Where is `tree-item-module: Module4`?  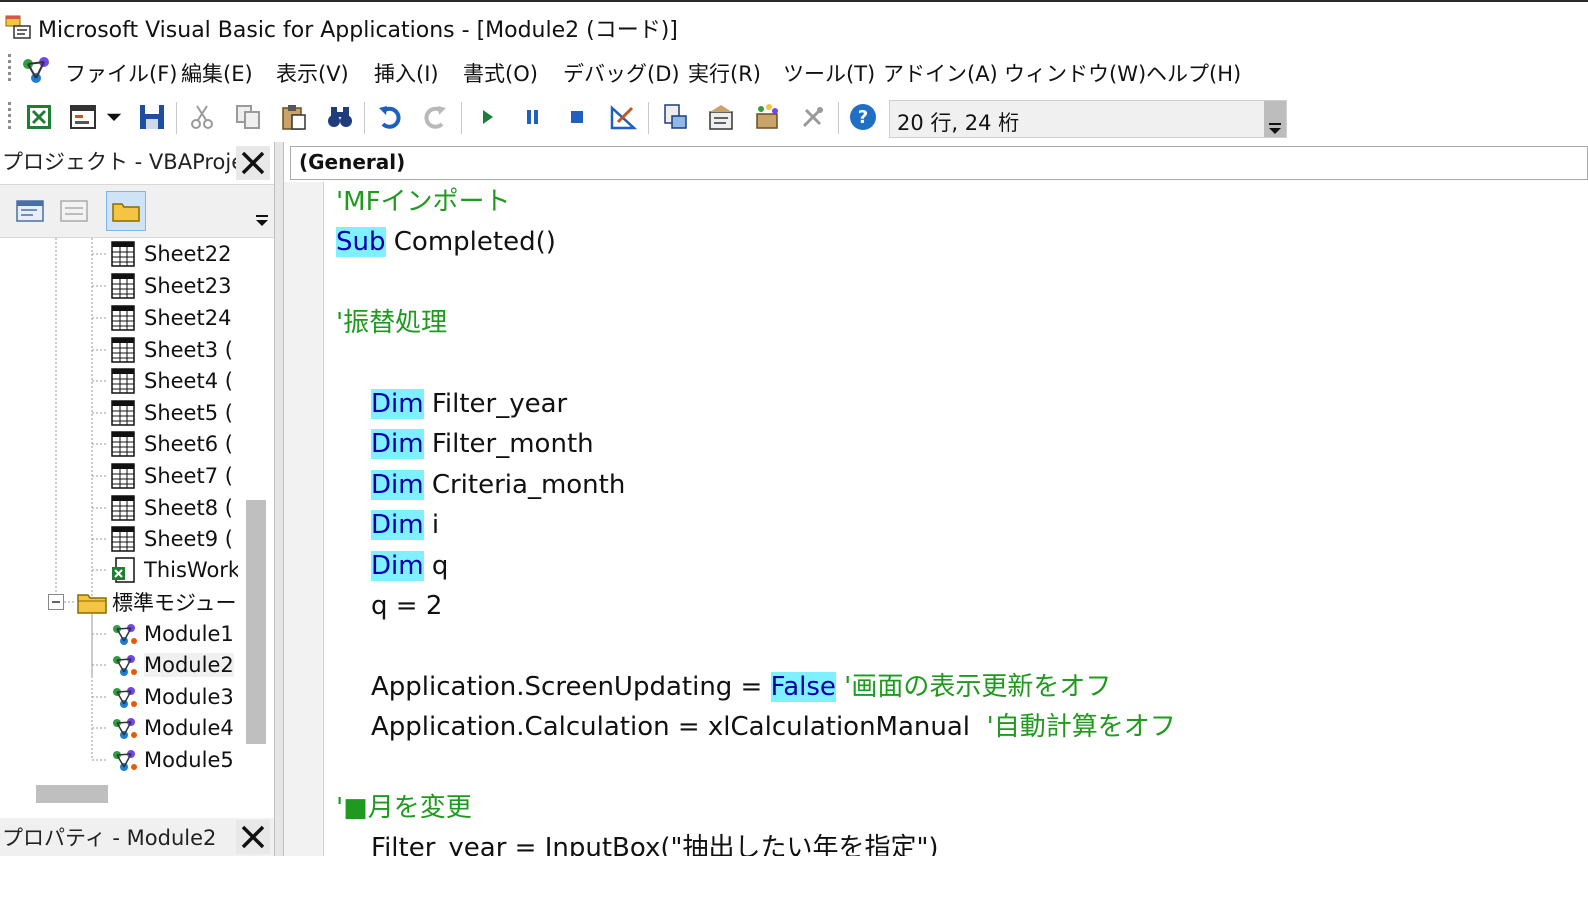
tree-item-module: Module4 is located at coordinates (171, 728).